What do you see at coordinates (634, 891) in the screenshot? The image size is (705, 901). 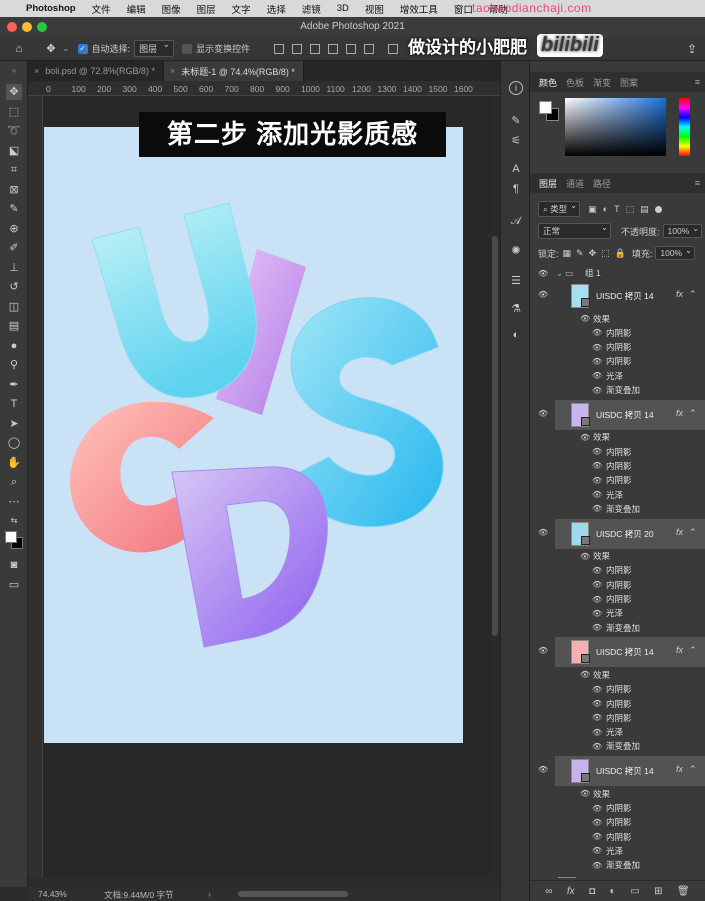 I see `new-group-icon: ▭` at bounding box center [634, 891].